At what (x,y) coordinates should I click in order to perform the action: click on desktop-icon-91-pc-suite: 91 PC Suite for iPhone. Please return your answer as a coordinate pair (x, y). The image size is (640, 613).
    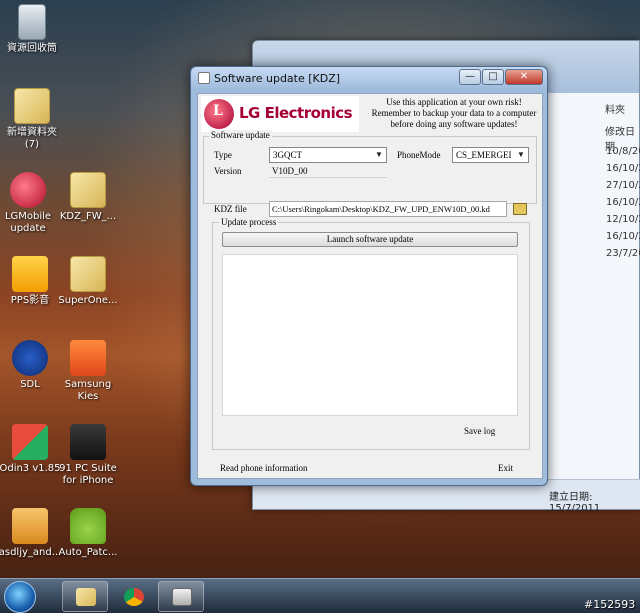
    Looking at the image, I should click on (88, 455).